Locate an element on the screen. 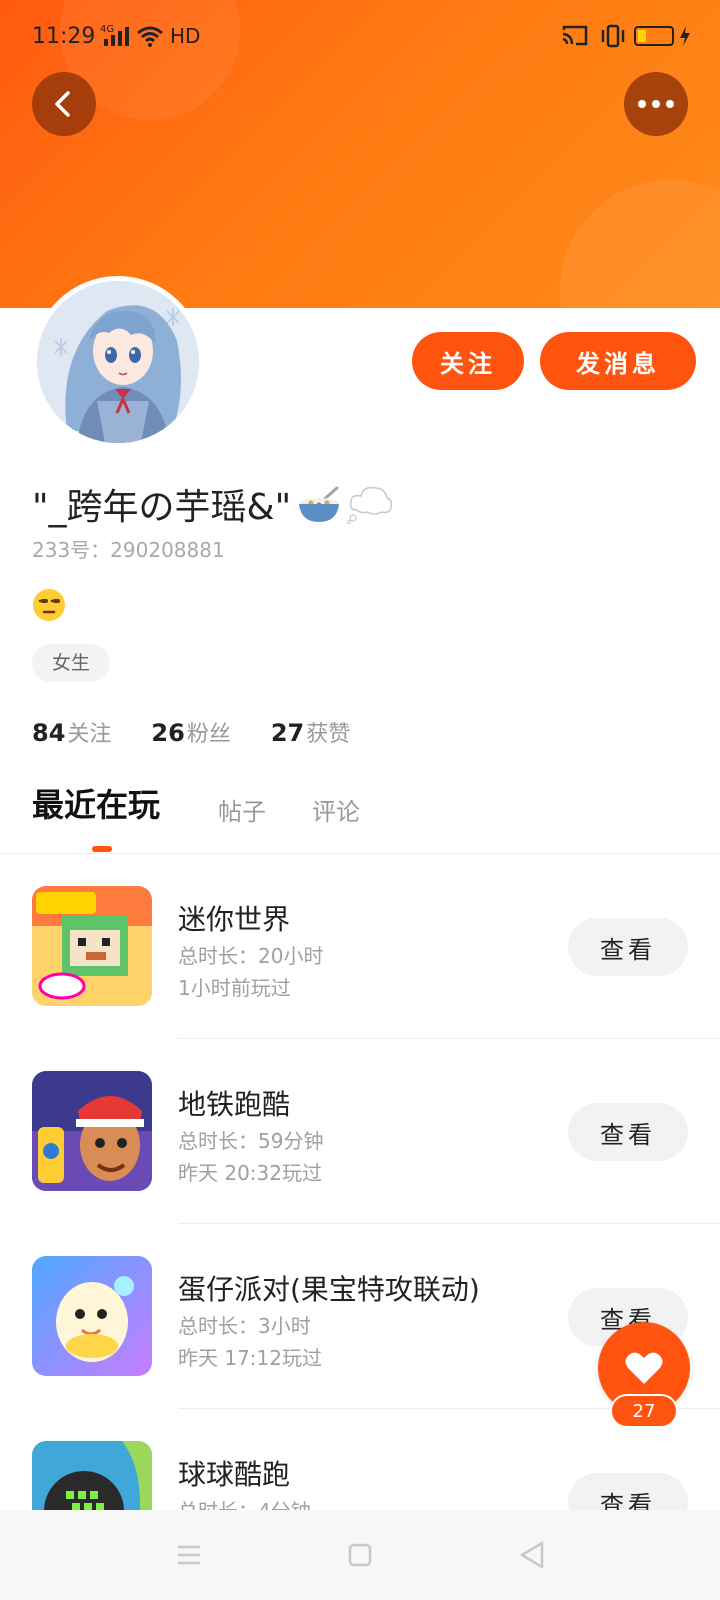 The width and height of the screenshot is (720, 1600). gender-tag: 女生 is located at coordinates (71, 663).